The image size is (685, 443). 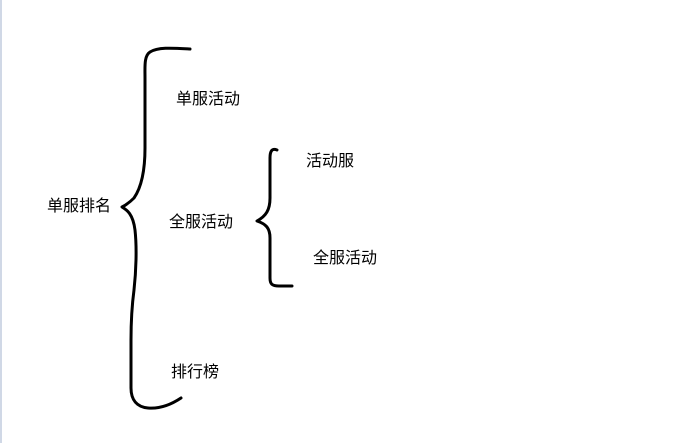 I want to click on root-node-label: 单服排名, so click(x=79, y=205).